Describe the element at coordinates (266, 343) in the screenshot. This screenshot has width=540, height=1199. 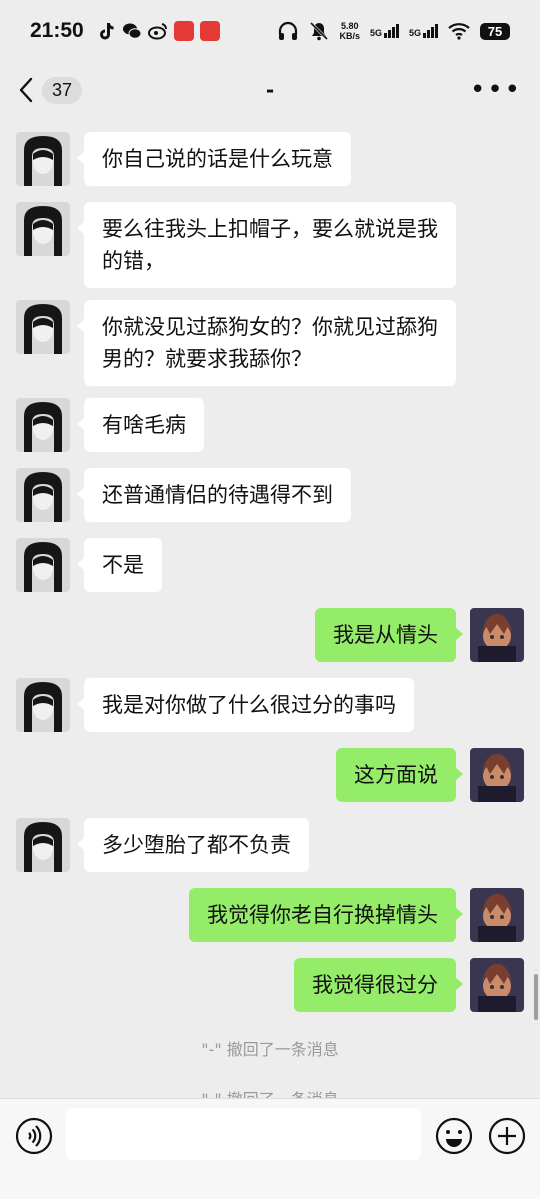
I see `message-bubble: 你就没见过舔狗女的？你就见过舔狗男的？就要求我舔你？` at that location.